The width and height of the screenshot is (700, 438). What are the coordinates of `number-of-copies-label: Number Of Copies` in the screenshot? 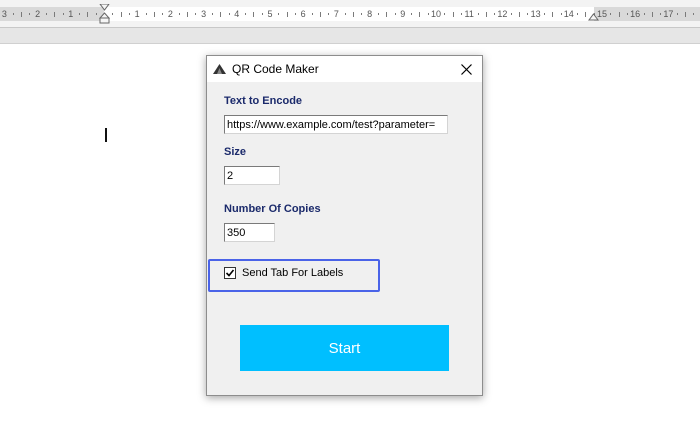 It's located at (272, 209).